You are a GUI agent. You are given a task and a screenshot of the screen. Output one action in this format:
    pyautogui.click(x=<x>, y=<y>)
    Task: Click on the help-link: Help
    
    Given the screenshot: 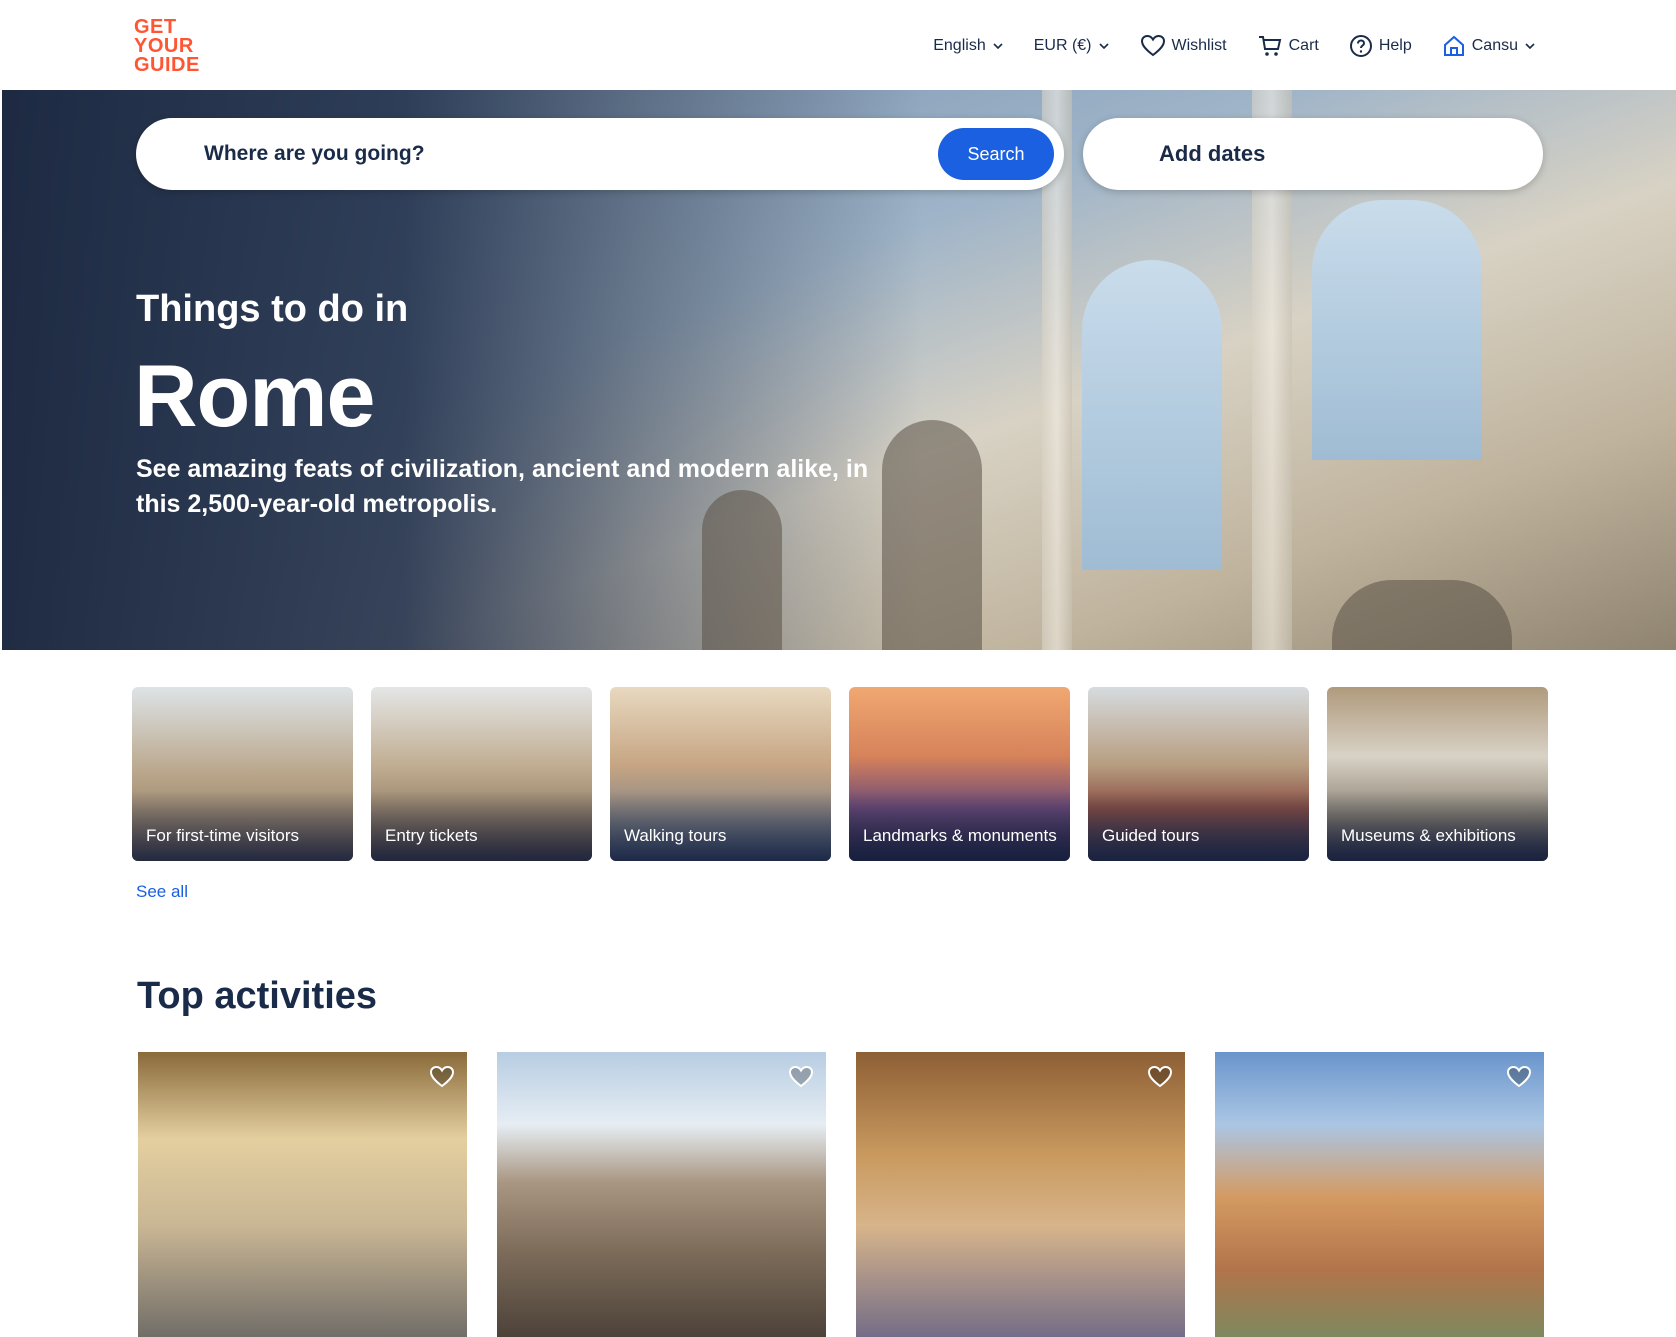 What is the action you would take?
    pyautogui.click(x=1380, y=46)
    